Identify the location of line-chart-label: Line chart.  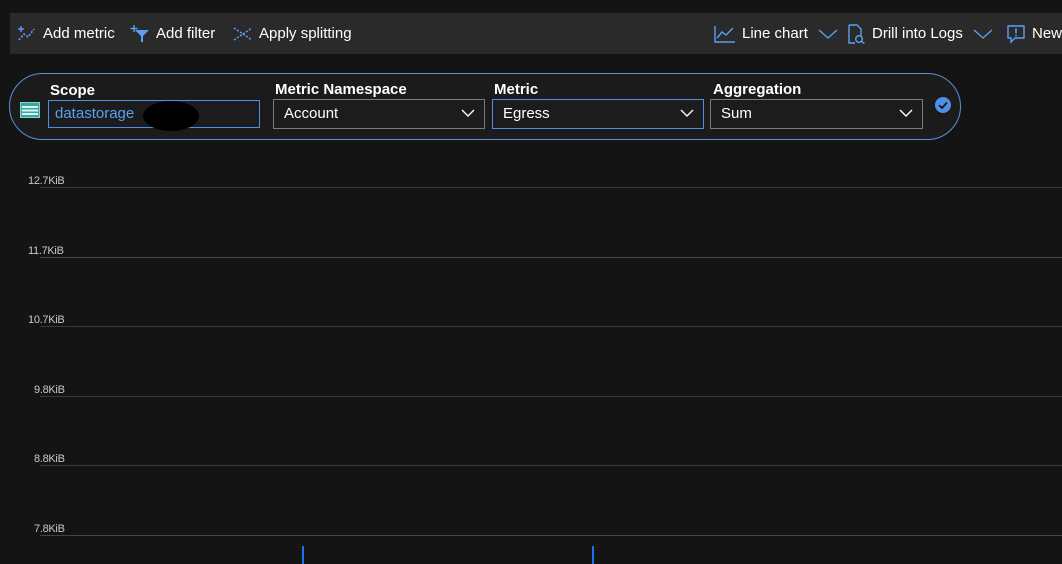
(775, 33).